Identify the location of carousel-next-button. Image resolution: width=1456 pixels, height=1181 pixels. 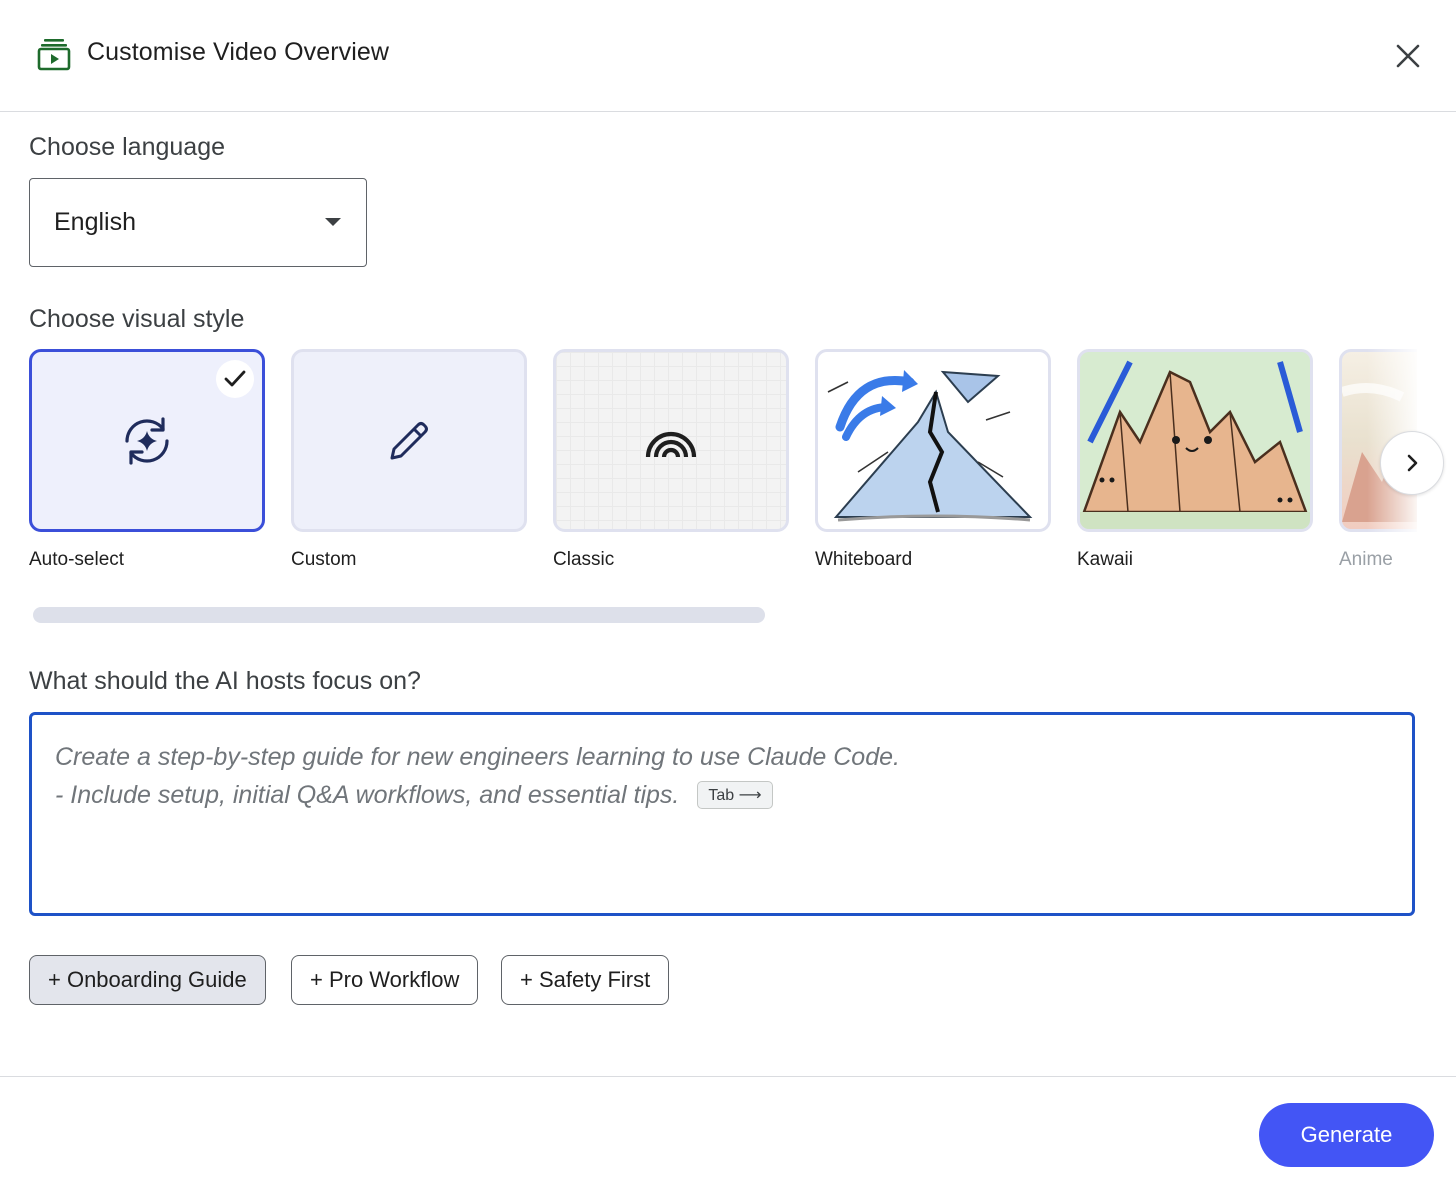
(1412, 463).